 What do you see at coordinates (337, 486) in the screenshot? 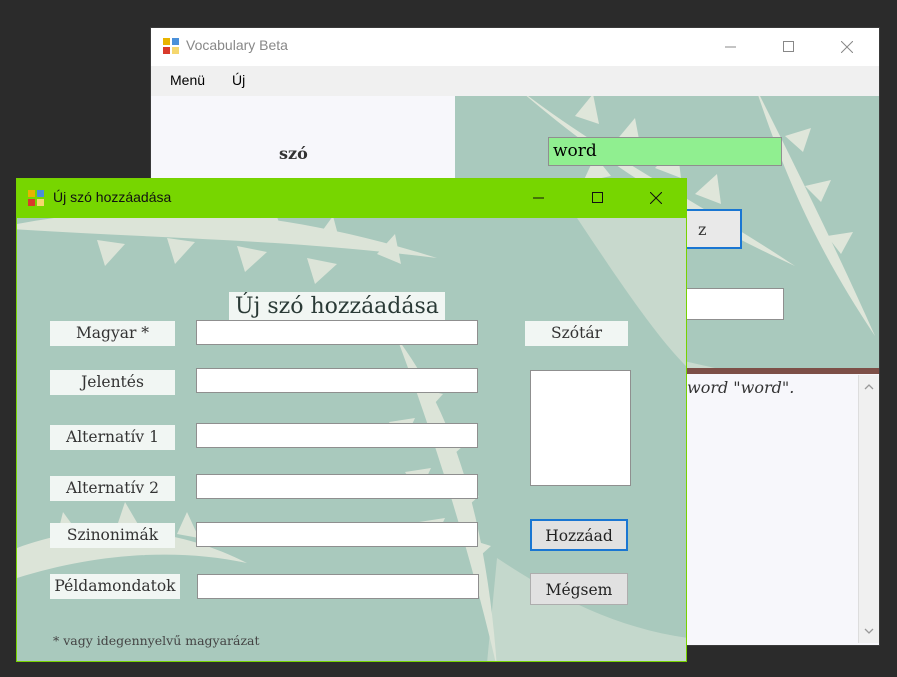
I see `alternative-2-input` at bounding box center [337, 486].